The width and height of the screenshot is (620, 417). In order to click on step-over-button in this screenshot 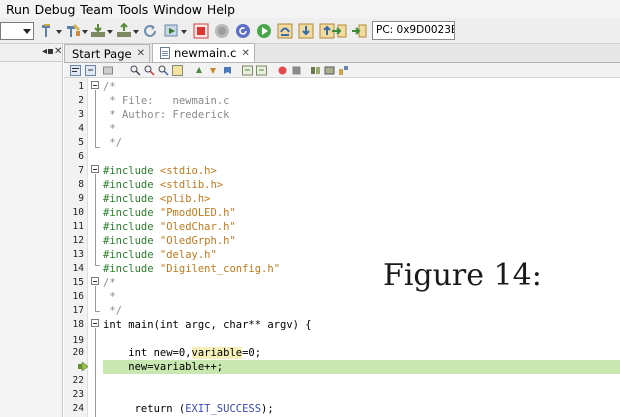, I will do `click(285, 31)`.